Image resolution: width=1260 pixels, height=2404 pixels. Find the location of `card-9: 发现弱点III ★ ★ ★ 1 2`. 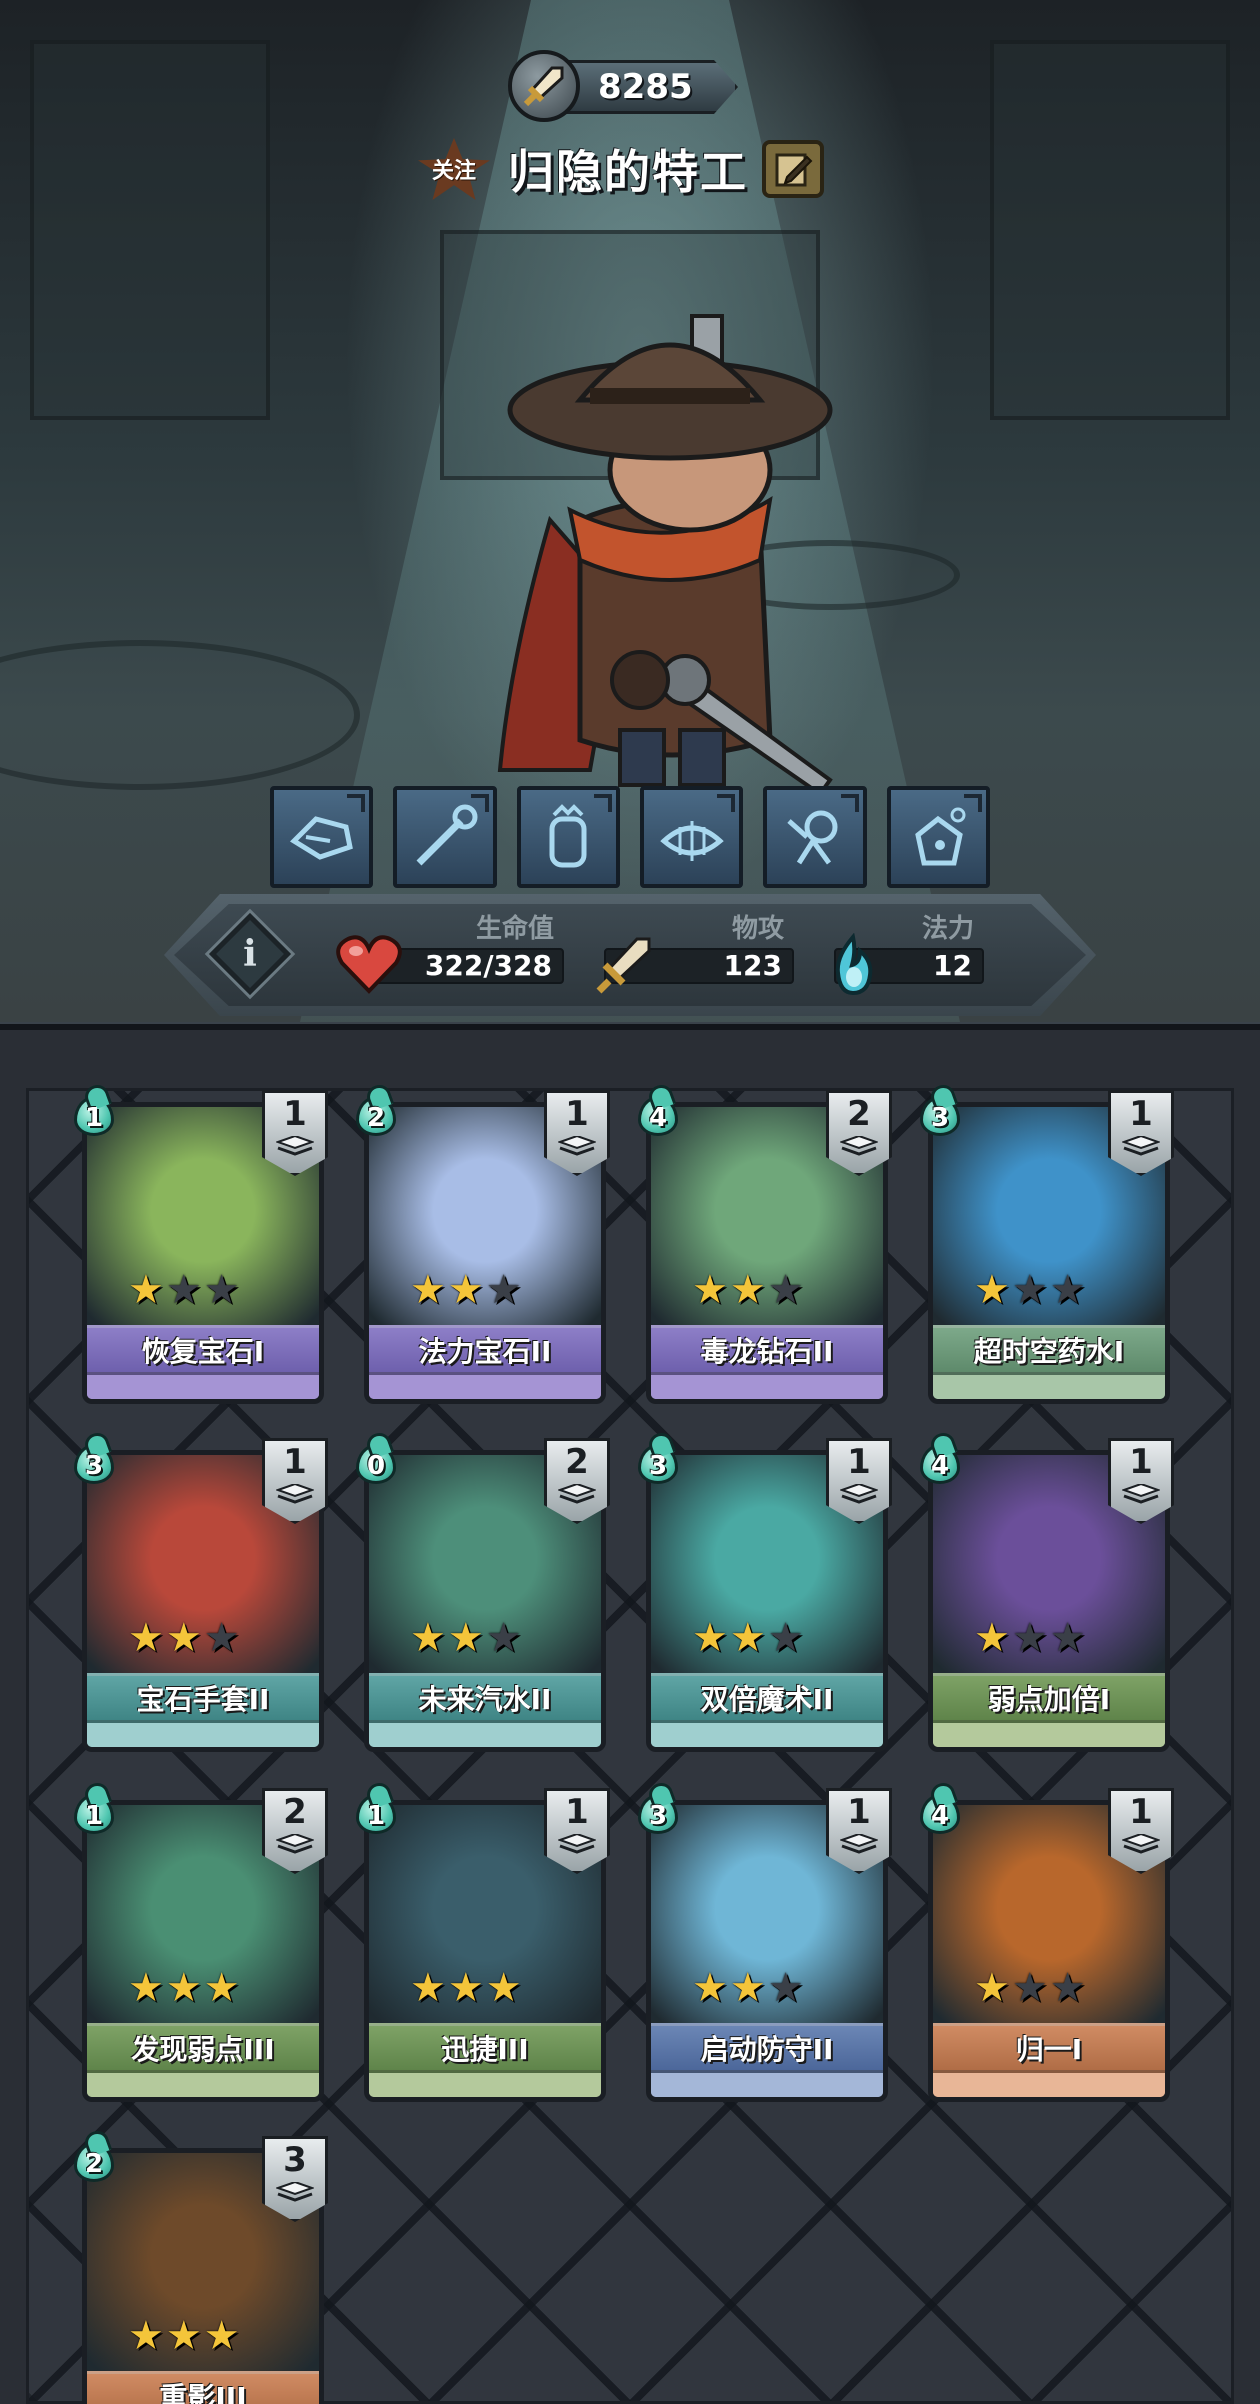

card-9: 发现弱点III ★ ★ ★ 1 2 is located at coordinates (199, 1949).